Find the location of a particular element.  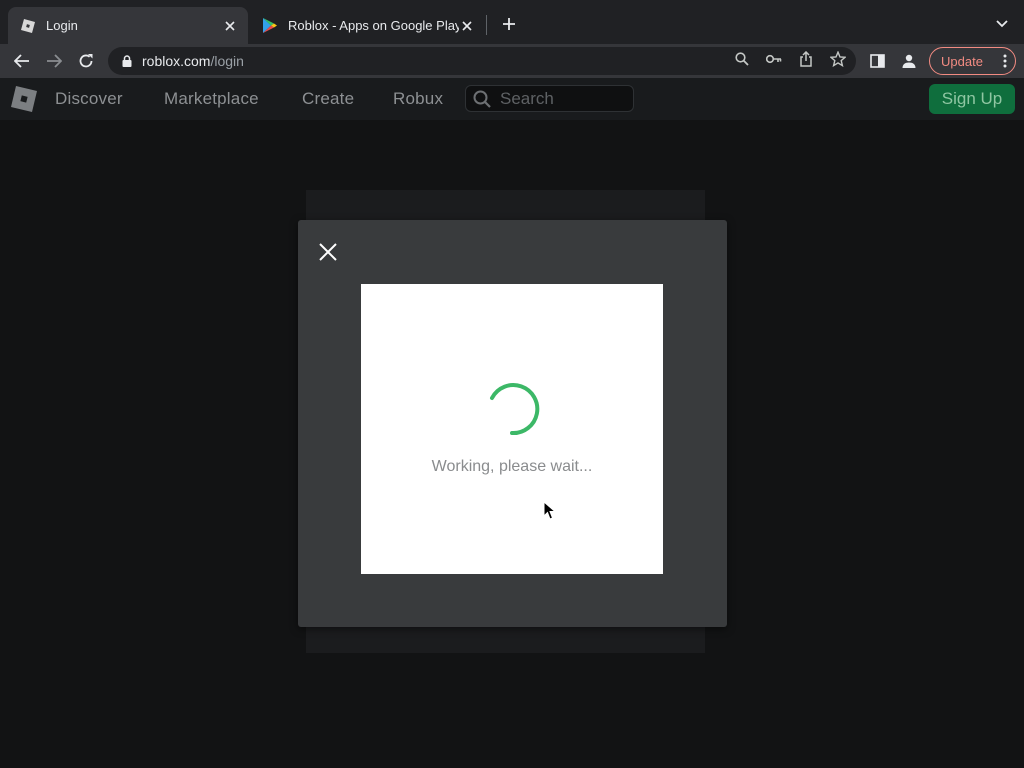

tab-separator is located at coordinates (486, 25).